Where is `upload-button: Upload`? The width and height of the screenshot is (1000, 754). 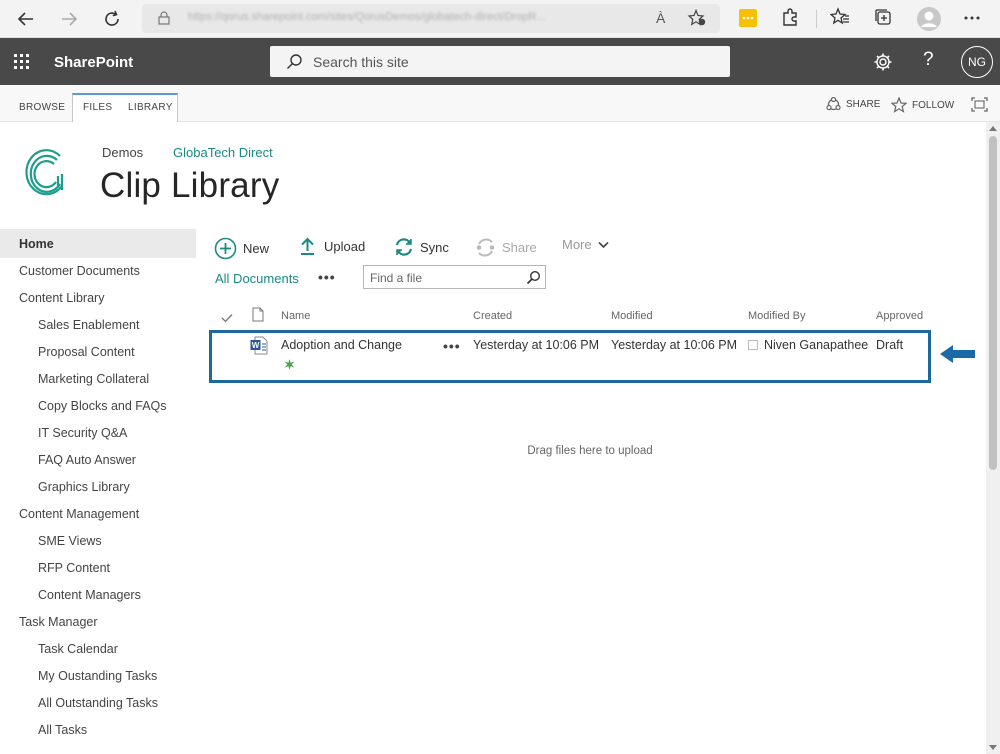 upload-button: Upload is located at coordinates (332, 246).